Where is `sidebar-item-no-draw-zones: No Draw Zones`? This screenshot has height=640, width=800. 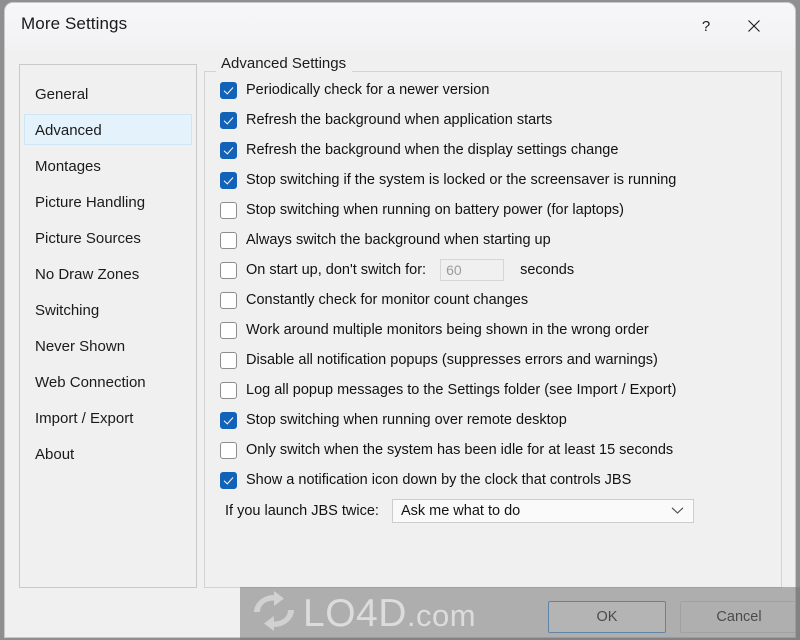 sidebar-item-no-draw-zones: No Draw Zones is located at coordinates (108, 273).